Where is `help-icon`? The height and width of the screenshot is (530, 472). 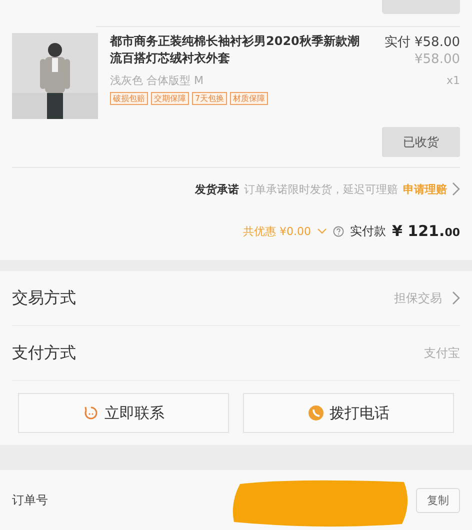
help-icon is located at coordinates (338, 231).